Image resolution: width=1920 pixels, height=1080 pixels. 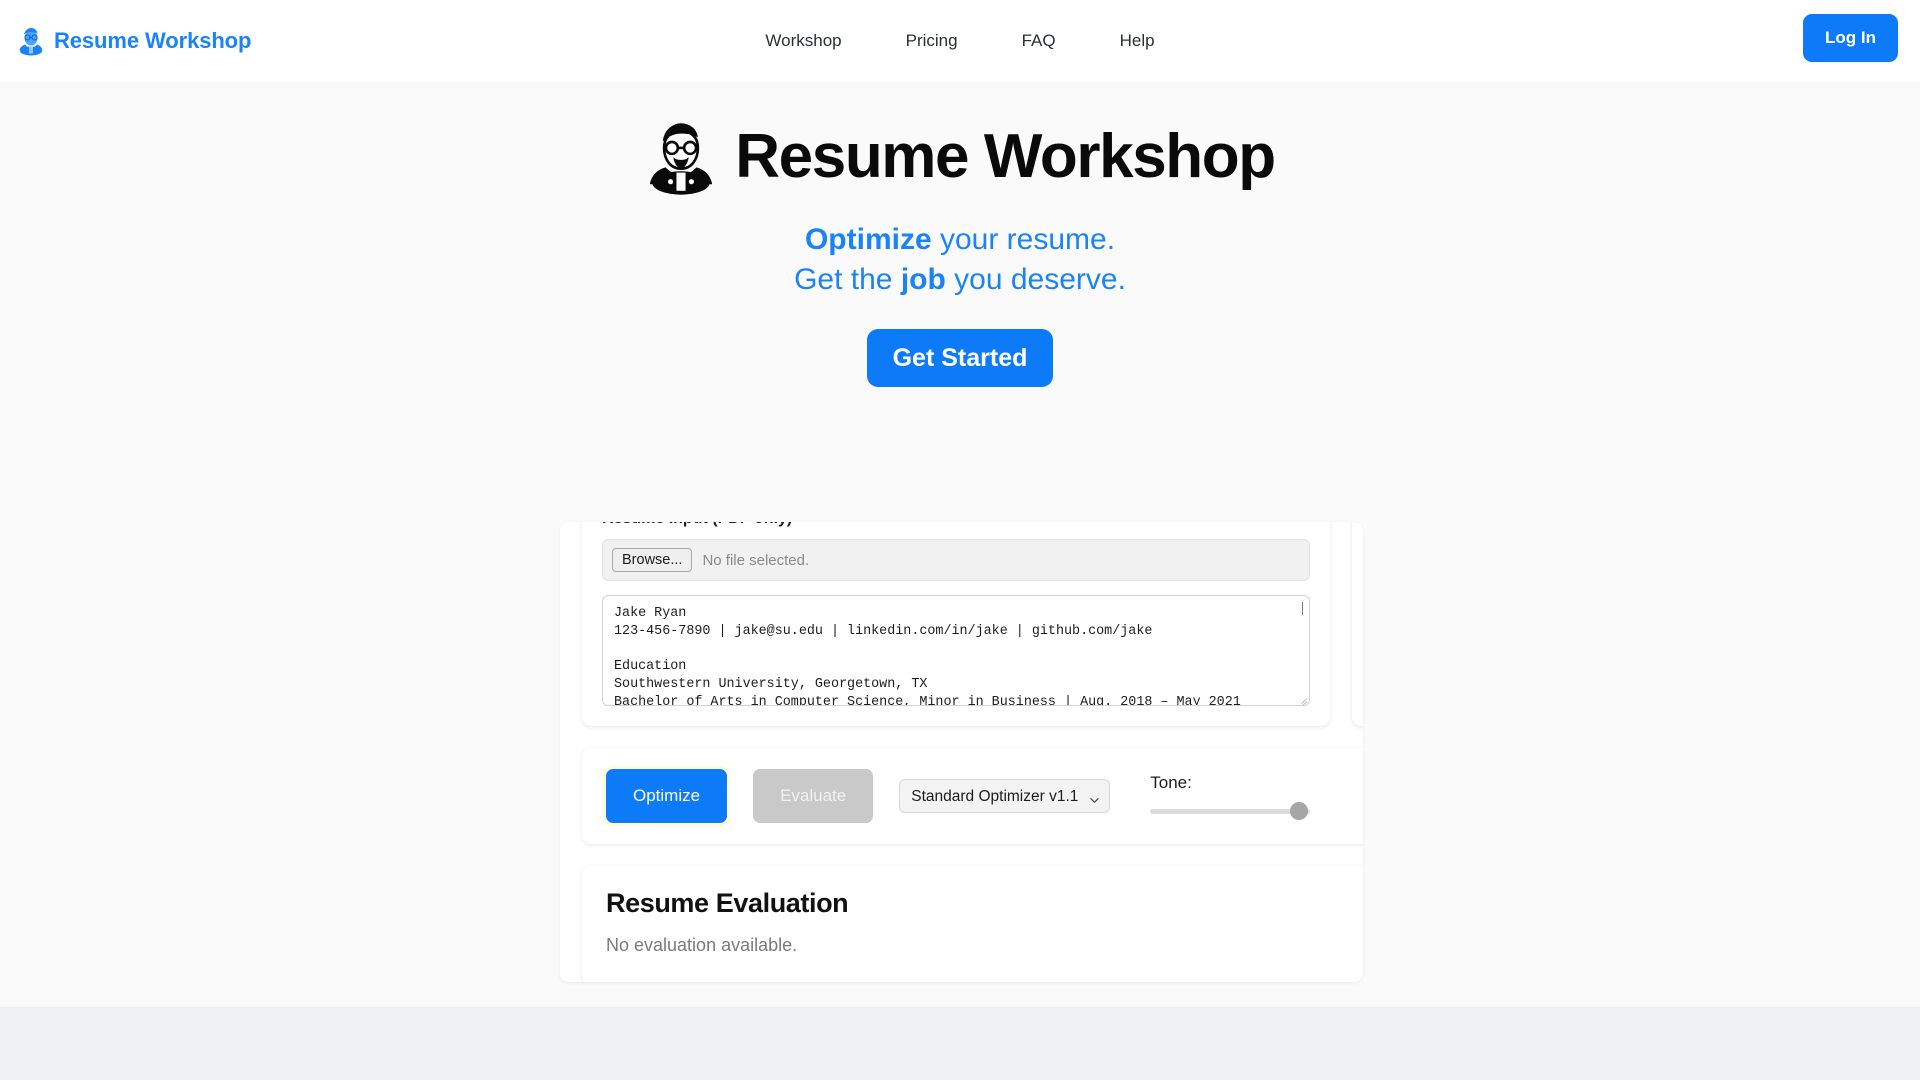 I want to click on hero-tagline-pre-2: Get the, so click(x=847, y=279).